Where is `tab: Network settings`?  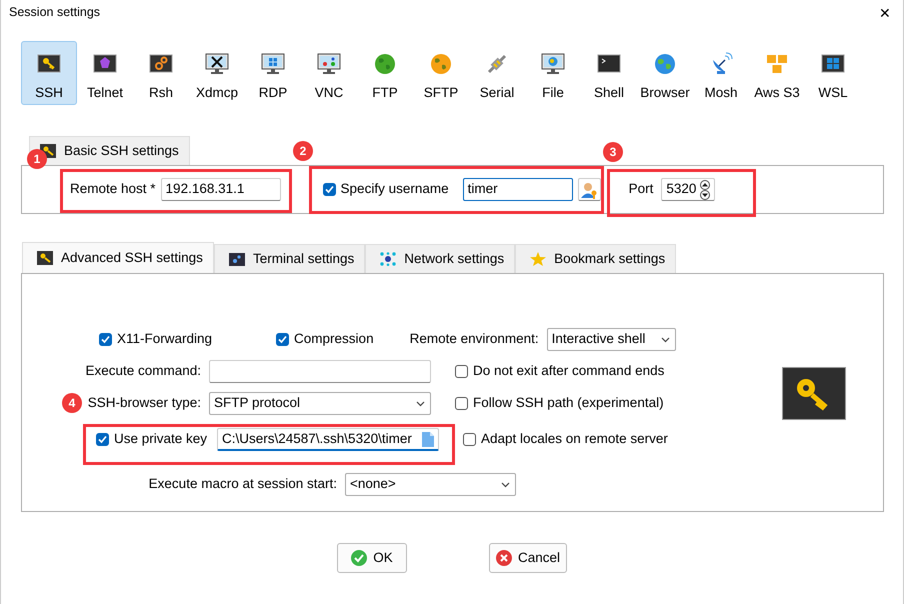
tab: Network settings is located at coordinates (440, 258).